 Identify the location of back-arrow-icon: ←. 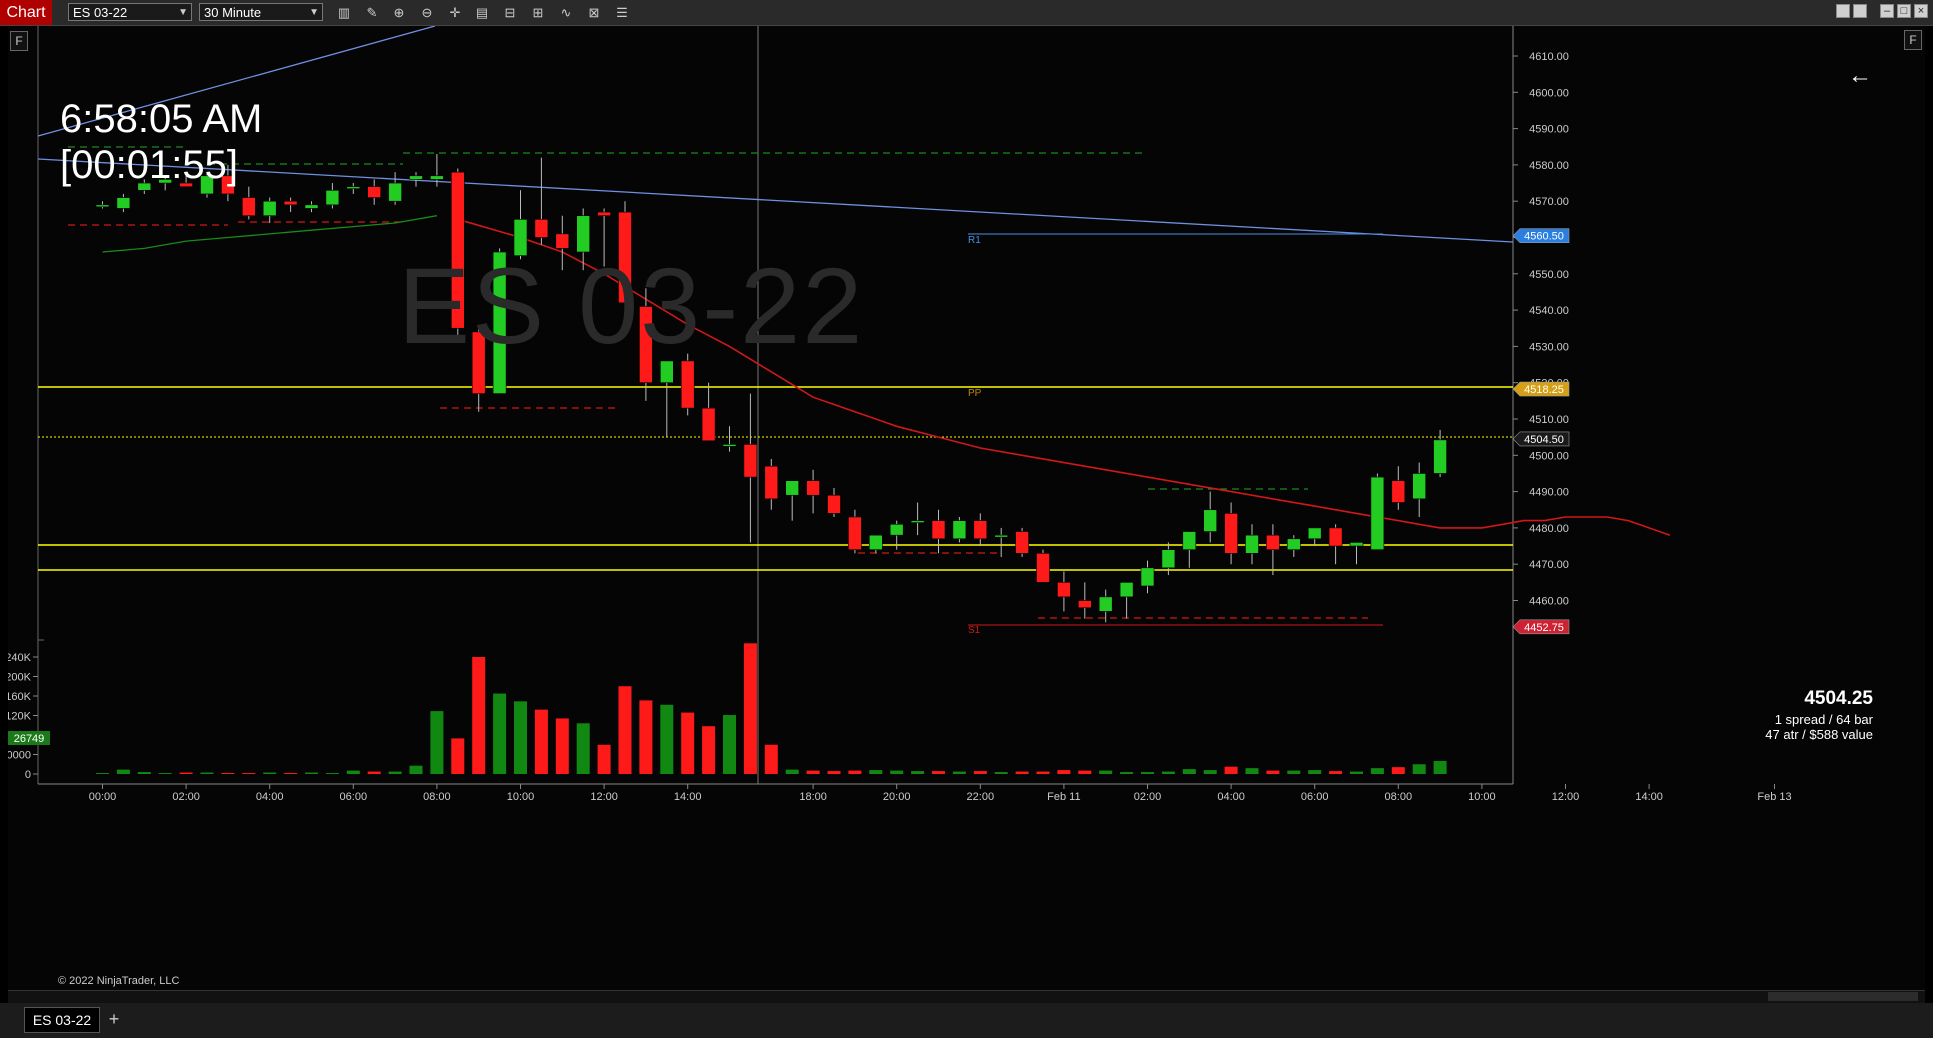
(1860, 76).